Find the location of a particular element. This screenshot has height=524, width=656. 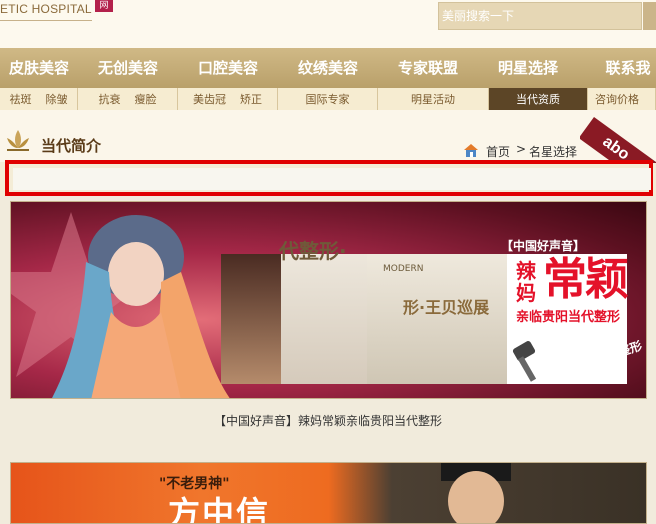

banner-small-text: 辣妈 is located at coordinates (526, 282).